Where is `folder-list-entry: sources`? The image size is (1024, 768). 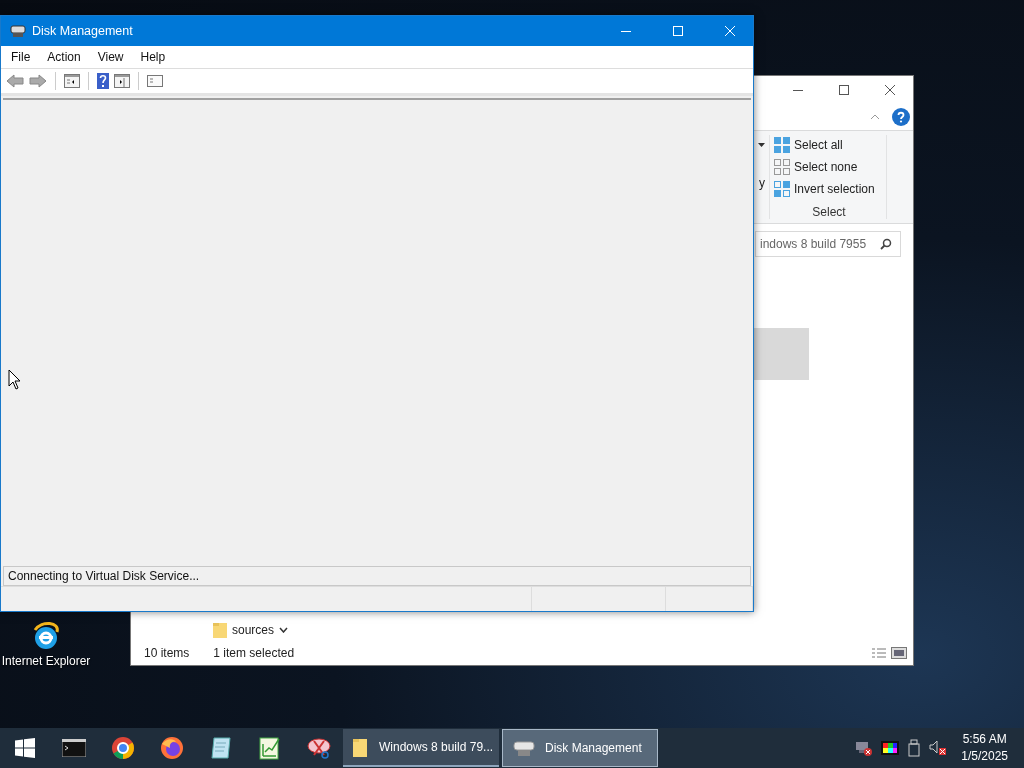 folder-list-entry: sources is located at coordinates (251, 630).